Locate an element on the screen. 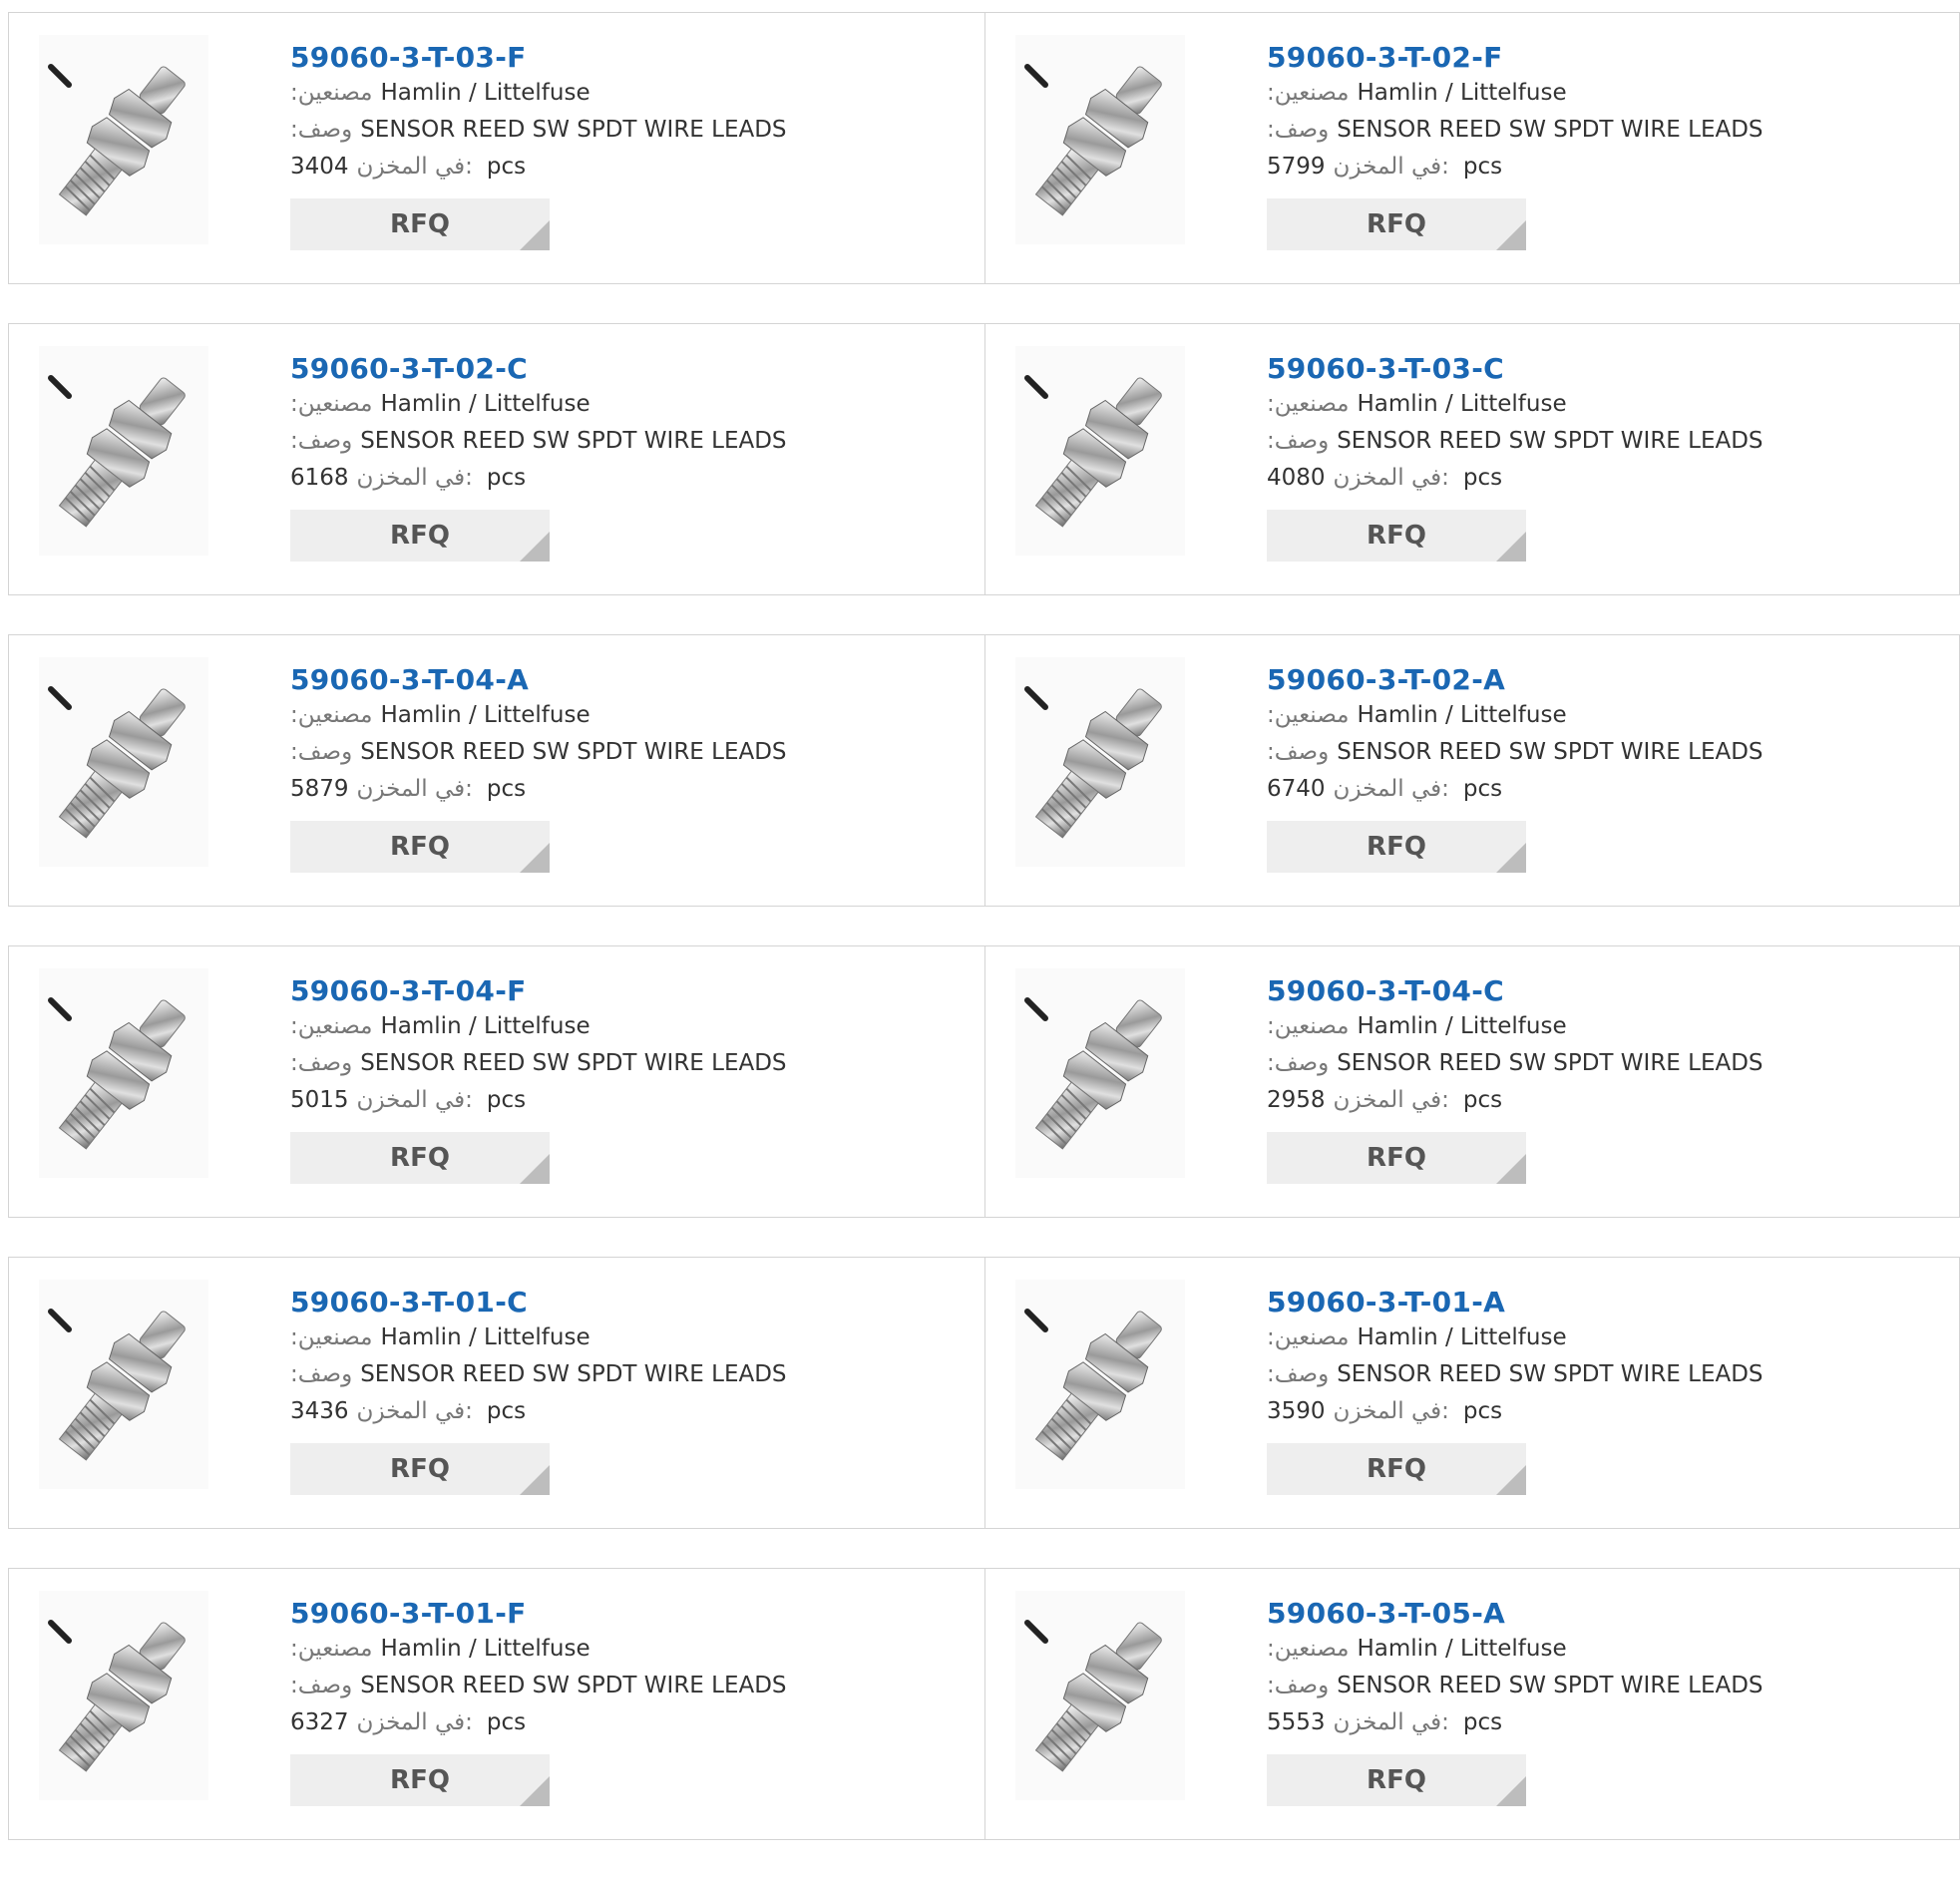  part-number-link: 59060-3-T-02-C is located at coordinates (539, 369).